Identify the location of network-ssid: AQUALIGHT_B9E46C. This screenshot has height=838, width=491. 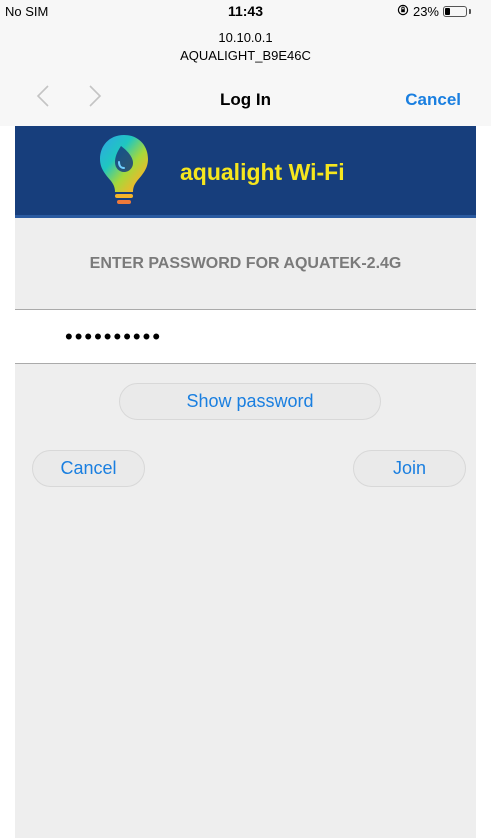
(245, 55).